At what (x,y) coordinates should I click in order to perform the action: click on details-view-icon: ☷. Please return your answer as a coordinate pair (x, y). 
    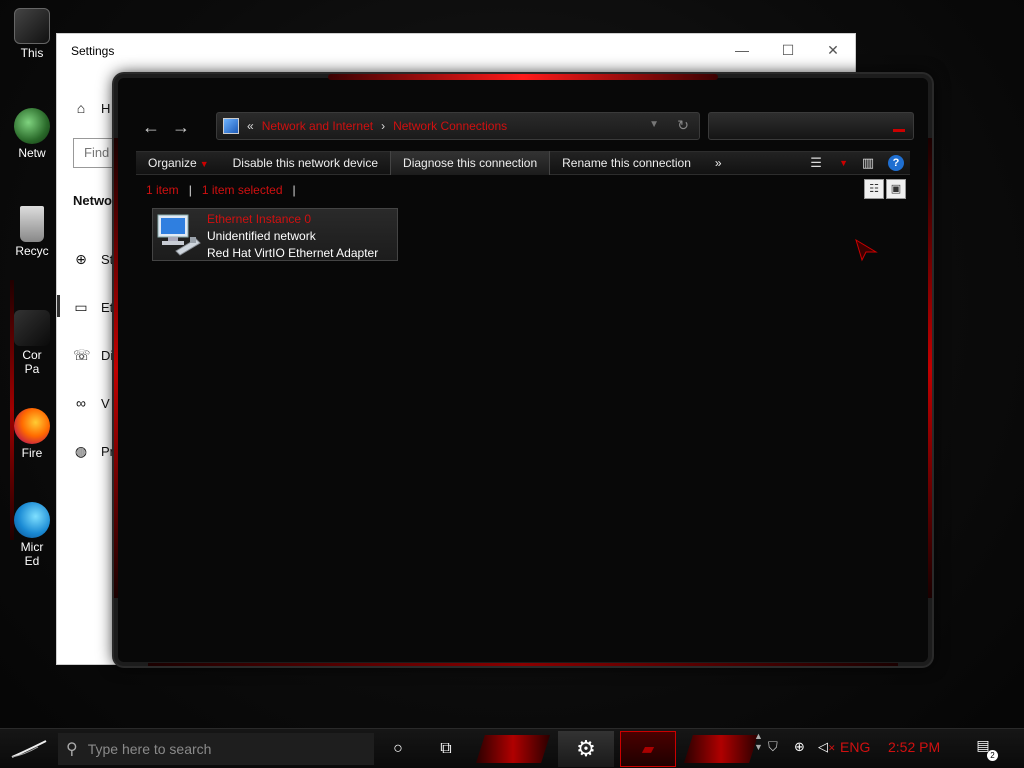
    Looking at the image, I should click on (874, 189).